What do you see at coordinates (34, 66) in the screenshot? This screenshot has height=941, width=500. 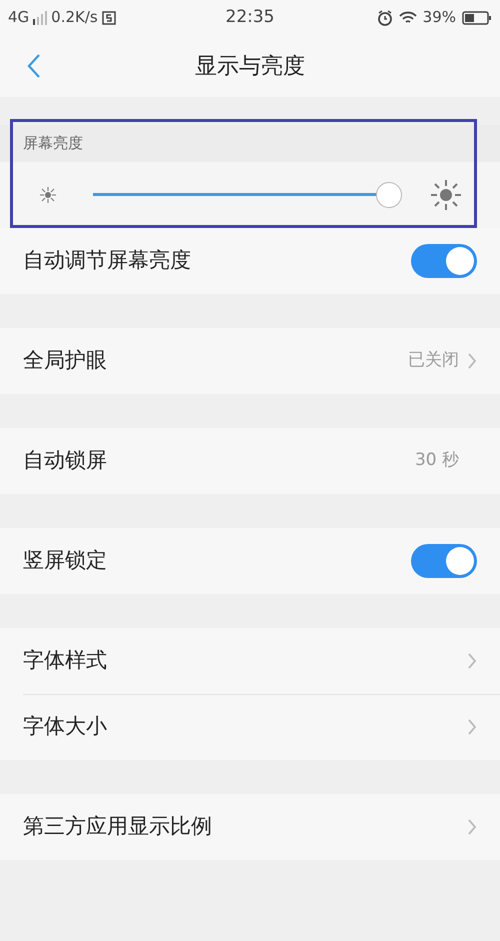 I see `back-icon` at bounding box center [34, 66].